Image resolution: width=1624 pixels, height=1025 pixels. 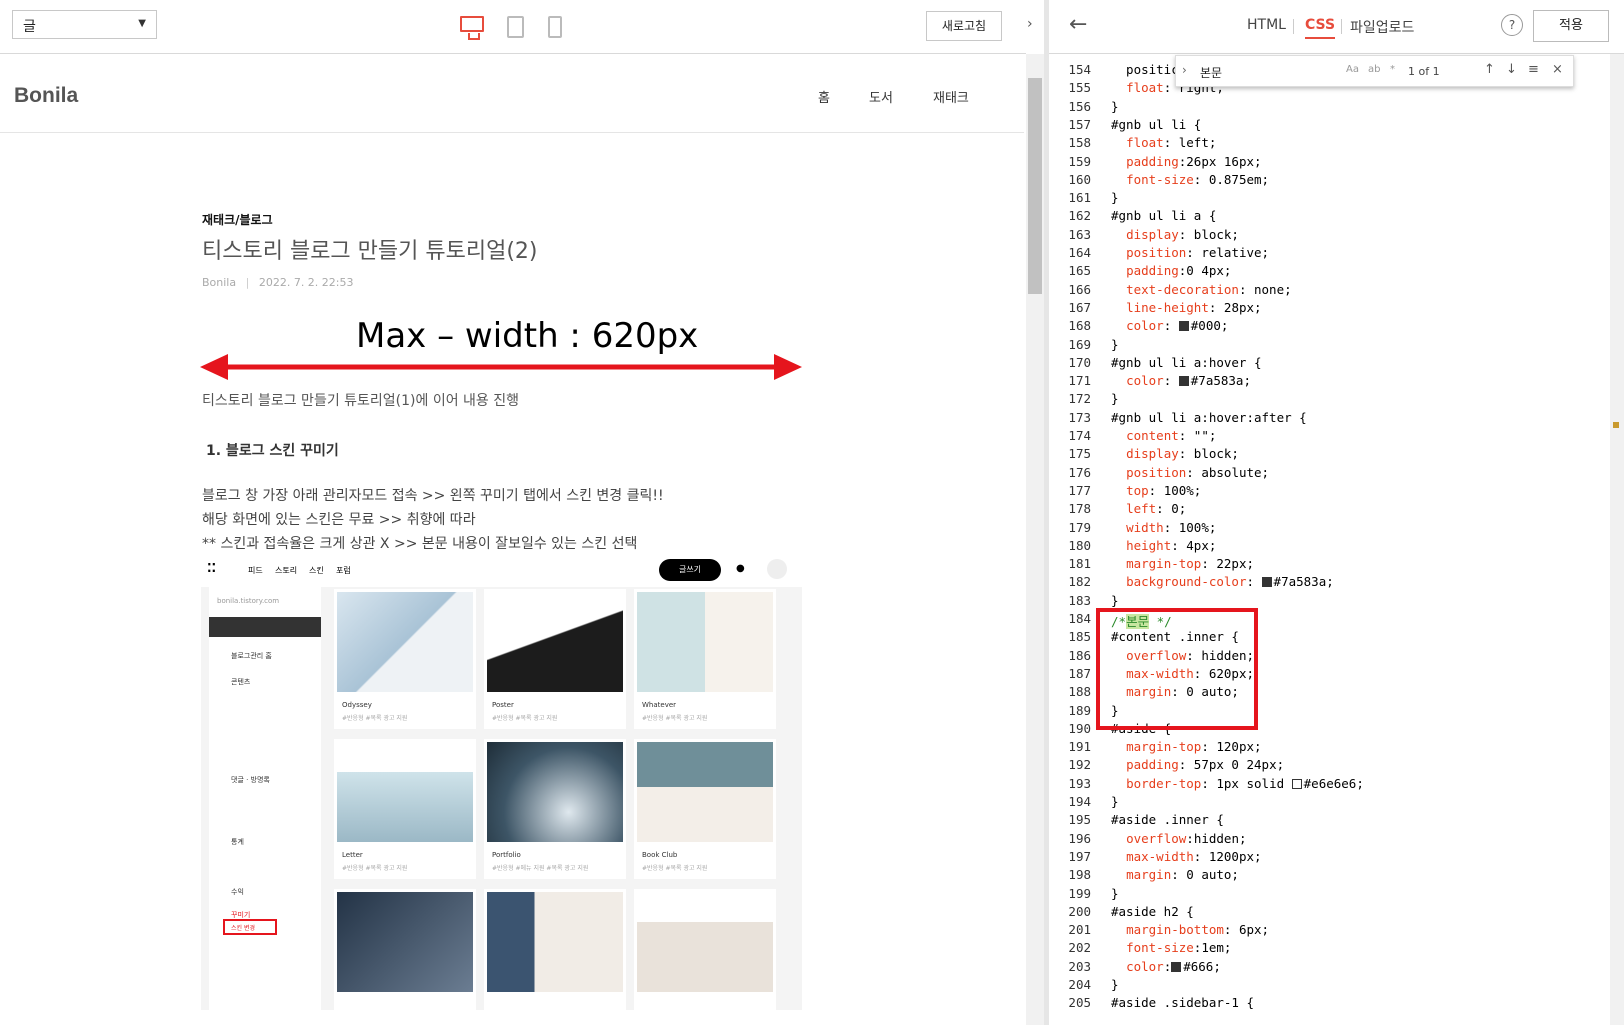 I want to click on line-number: 199, so click(x=1079, y=893).